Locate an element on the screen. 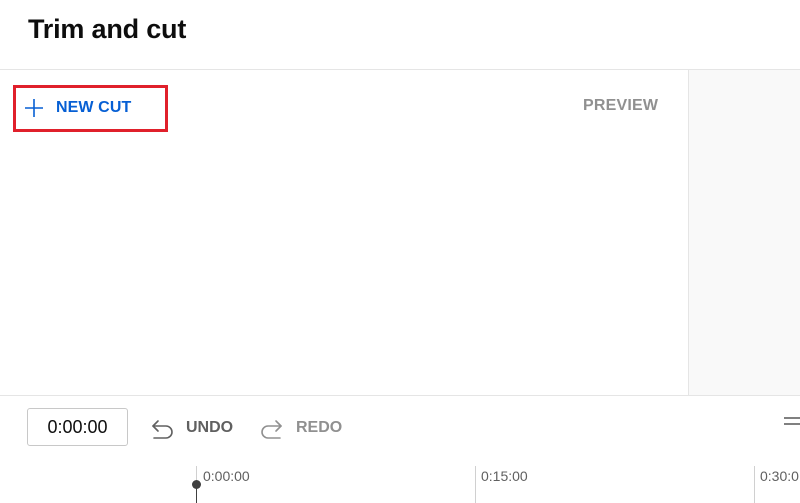 The height and width of the screenshot is (503, 800). redo-label: REDO is located at coordinates (319, 427).